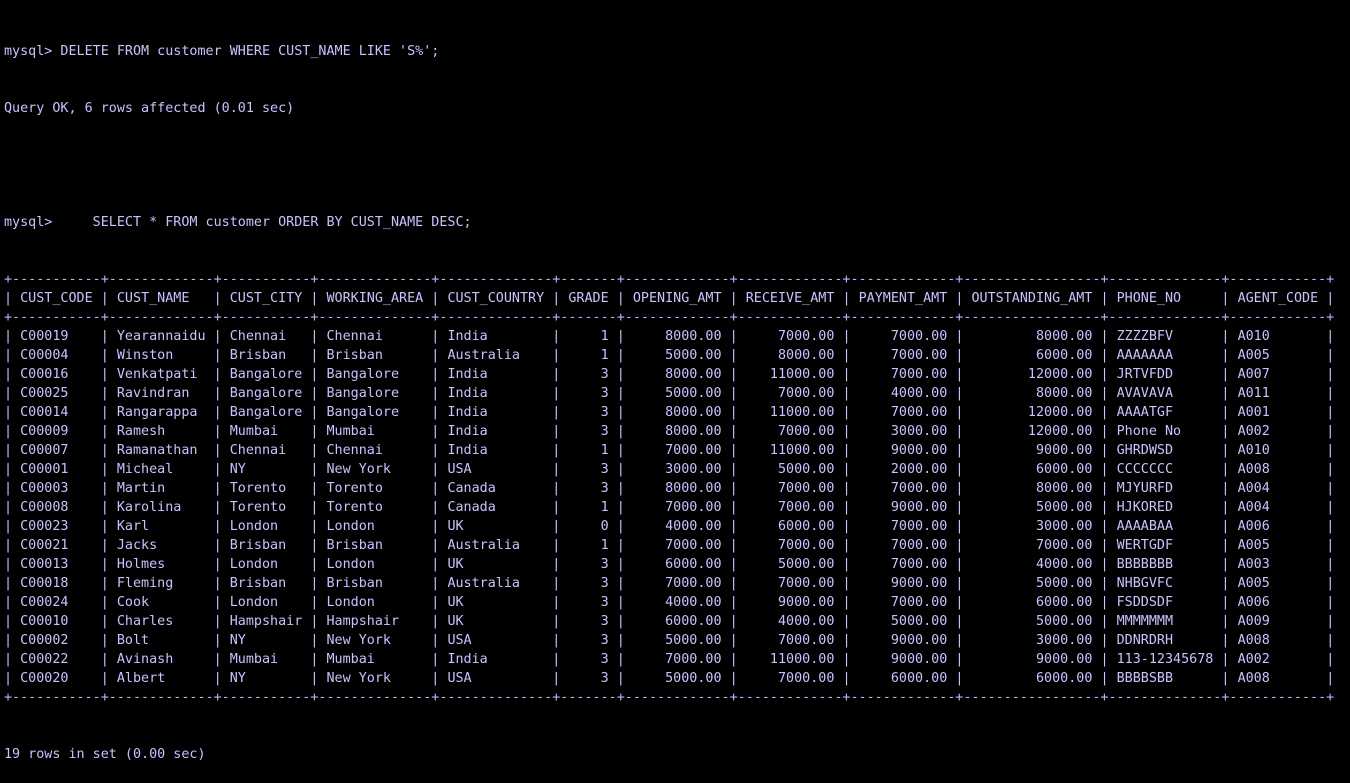 This screenshot has height=783, width=1350. I want to click on table-cell: A006, so click(1278, 602).